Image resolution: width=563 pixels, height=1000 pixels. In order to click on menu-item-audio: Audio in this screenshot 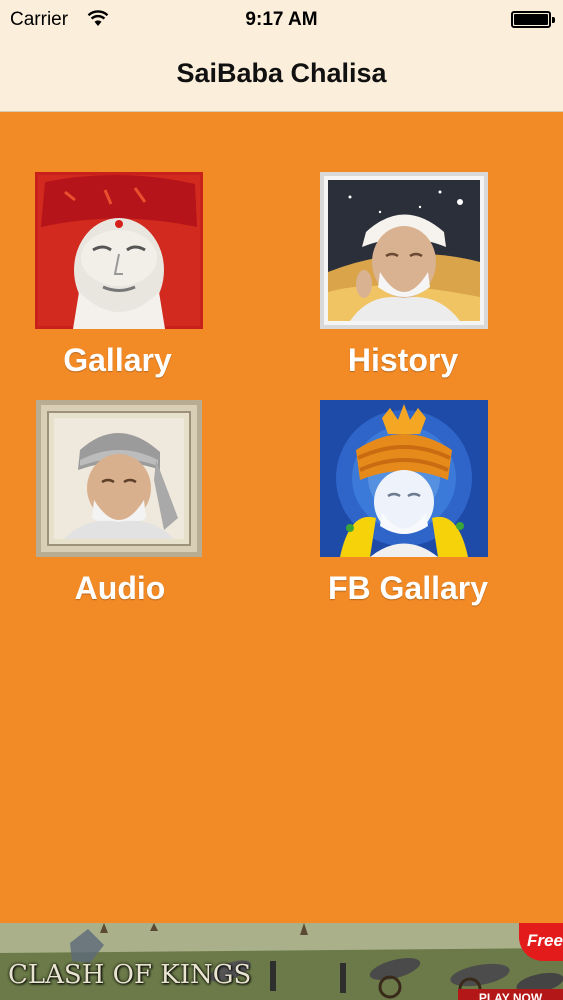, I will do `click(120, 505)`.